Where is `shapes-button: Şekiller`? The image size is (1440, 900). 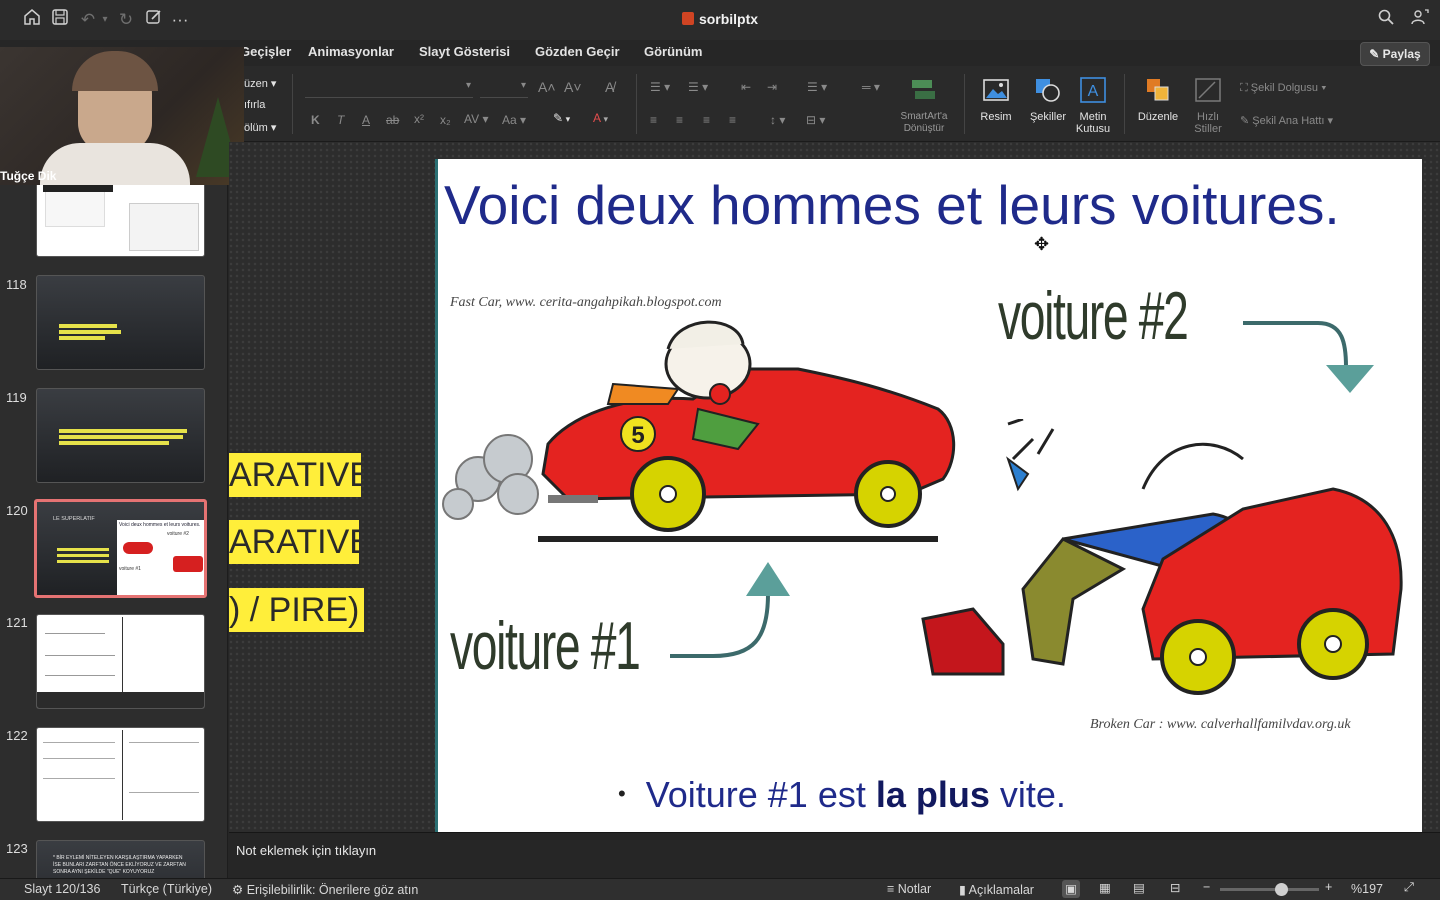 shapes-button: Şekiller is located at coordinates (1048, 99).